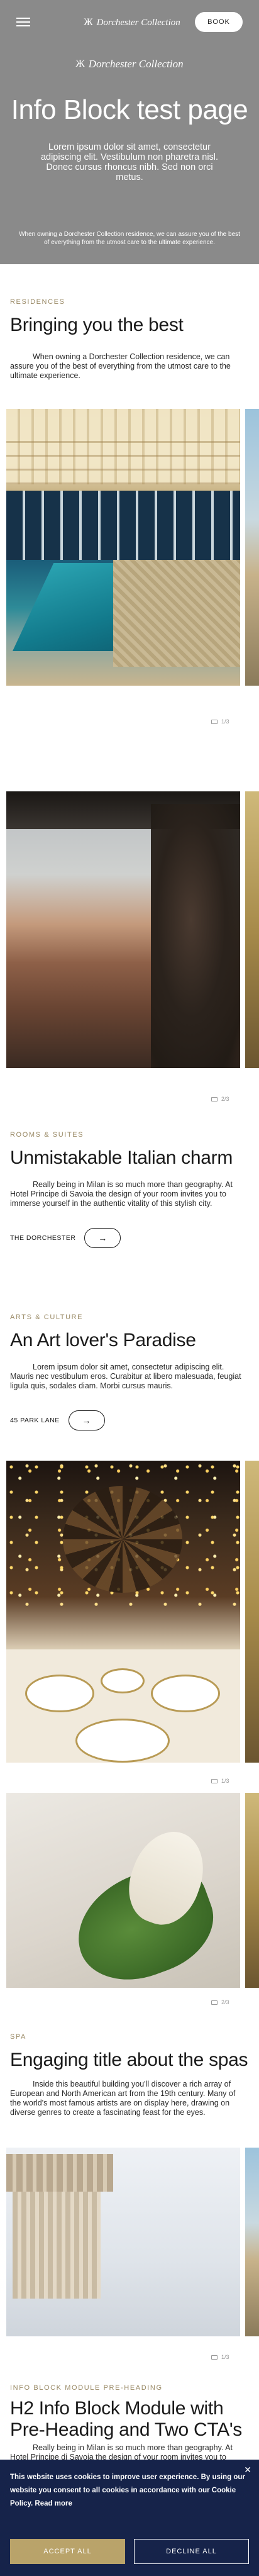  What do you see at coordinates (138, 22) in the screenshot?
I see `brand-name: Dorchester Collection` at bounding box center [138, 22].